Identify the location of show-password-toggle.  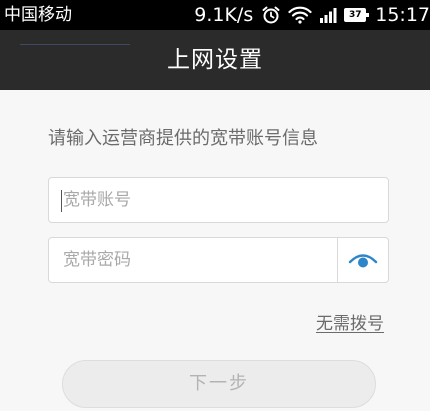
(362, 260).